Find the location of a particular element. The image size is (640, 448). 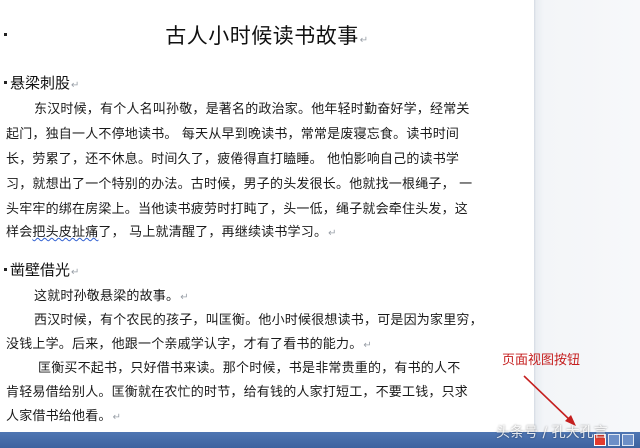

text-line: 肯轻易借给别人。匡衡就在农忙的时节，给有钱的人家打短工，不要工钱，只求 is located at coordinates (237, 392).